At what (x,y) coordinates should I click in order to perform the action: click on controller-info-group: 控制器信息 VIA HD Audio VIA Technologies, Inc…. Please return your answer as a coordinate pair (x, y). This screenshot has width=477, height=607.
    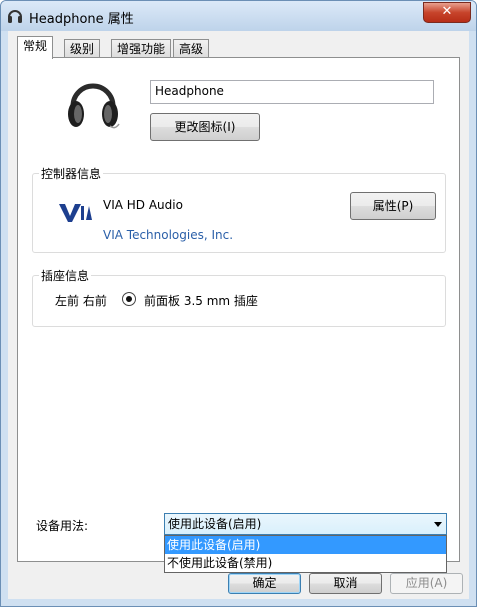
    Looking at the image, I should click on (239, 209).